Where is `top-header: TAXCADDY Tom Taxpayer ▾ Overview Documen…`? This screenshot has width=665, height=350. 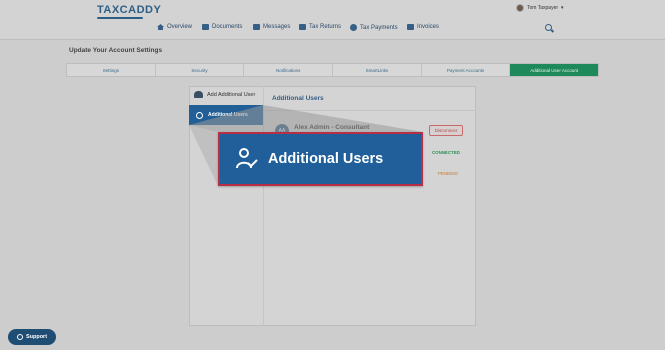 top-header: TAXCADDY Tom Taxpayer ▾ Overview Documen… is located at coordinates (332, 20).